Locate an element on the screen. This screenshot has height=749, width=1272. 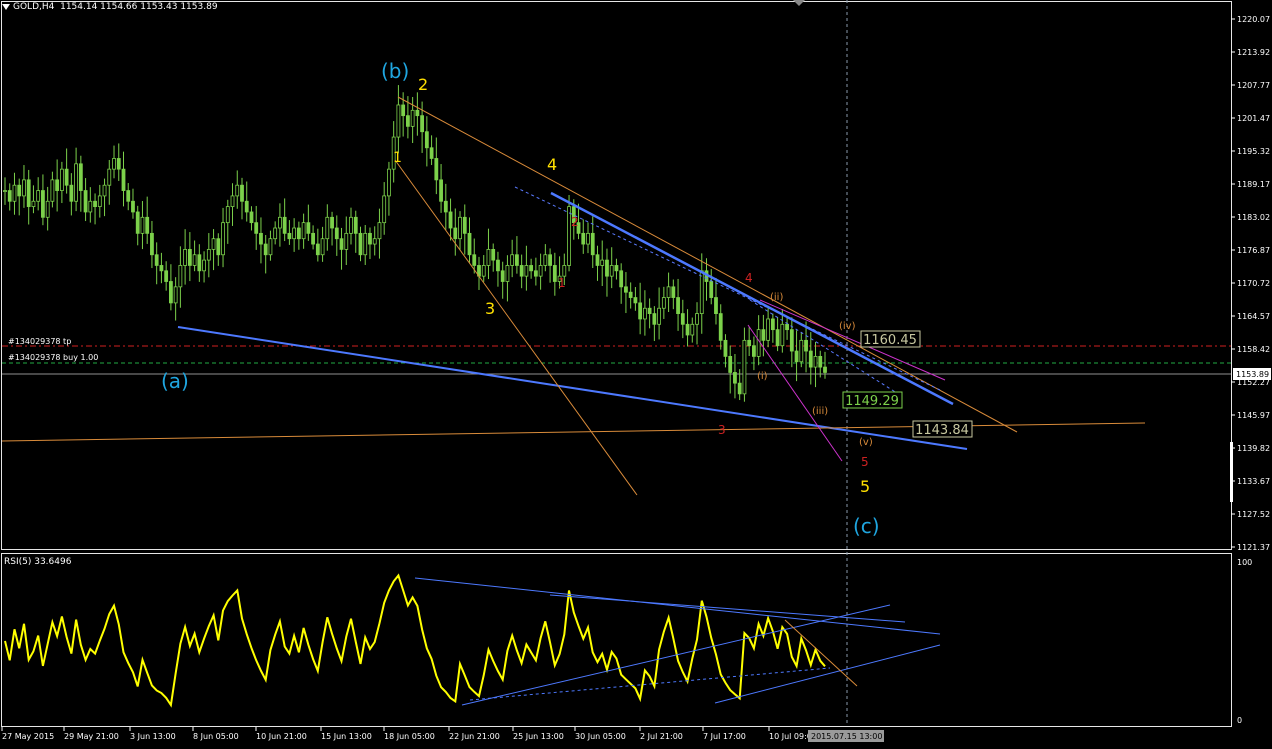
level-box-1143: 1143.84 is located at coordinates (942, 429).